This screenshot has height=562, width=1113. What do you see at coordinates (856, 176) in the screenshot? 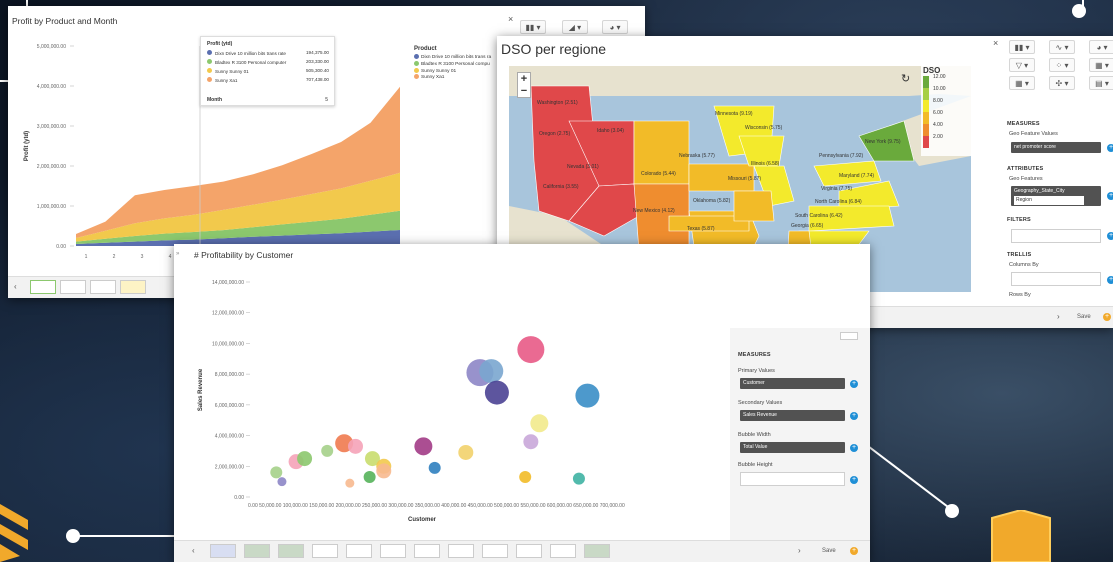
I see `map-region-label: Maryland (7.74)` at bounding box center [856, 176].